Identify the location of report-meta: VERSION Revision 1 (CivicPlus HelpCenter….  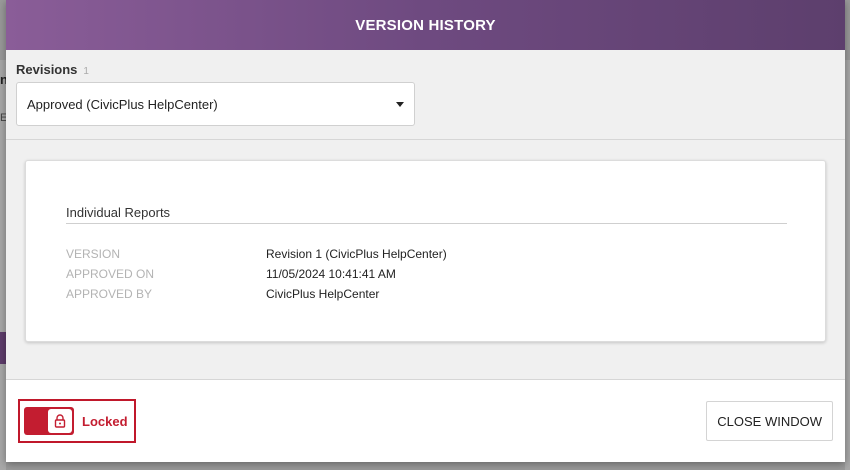
(425, 274).